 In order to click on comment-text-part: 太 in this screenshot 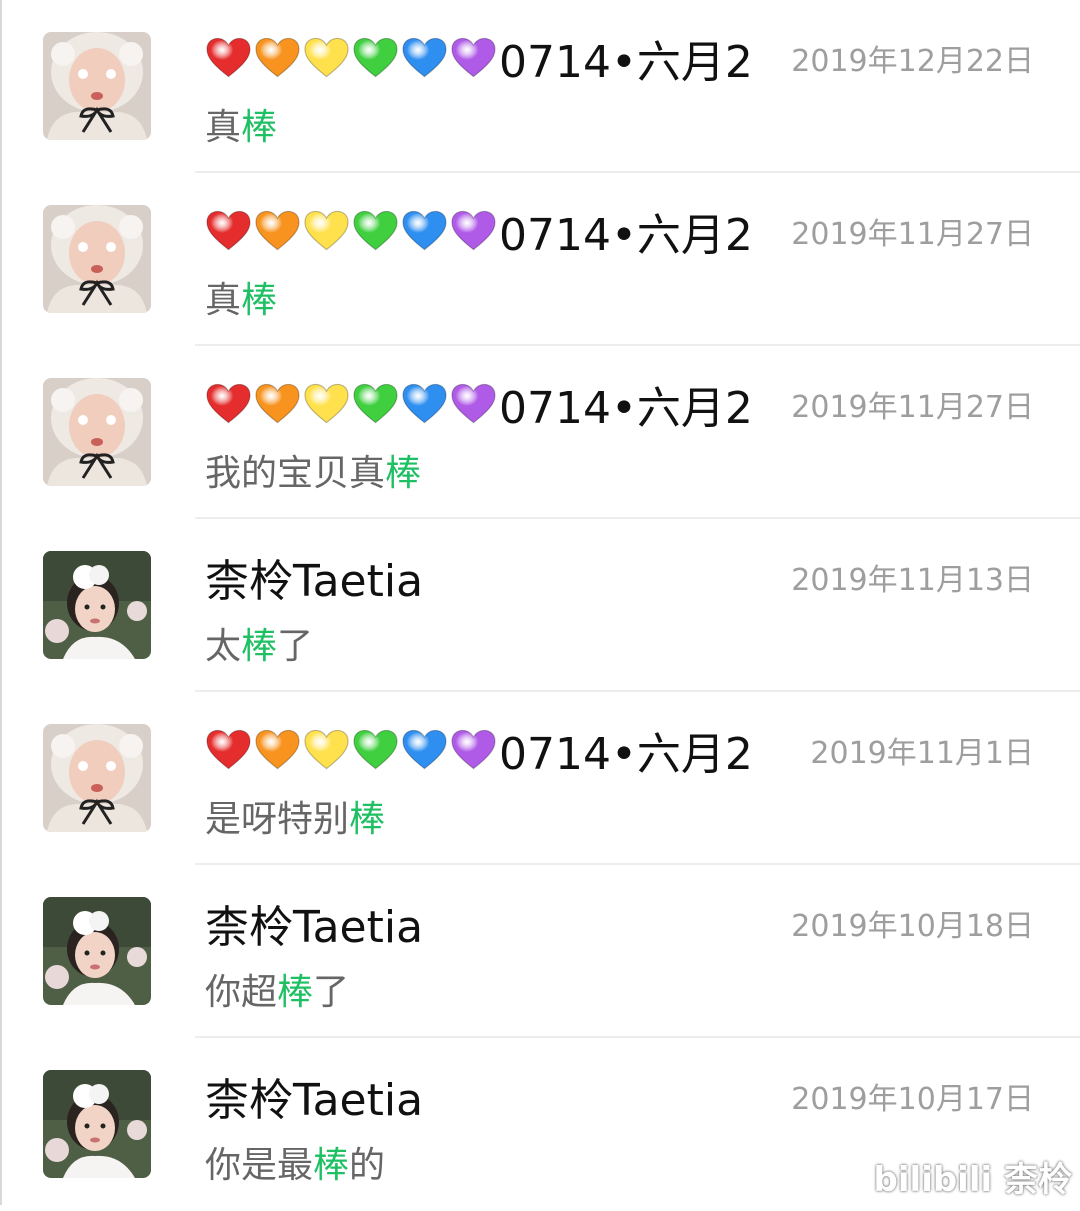, I will do `click(223, 646)`.